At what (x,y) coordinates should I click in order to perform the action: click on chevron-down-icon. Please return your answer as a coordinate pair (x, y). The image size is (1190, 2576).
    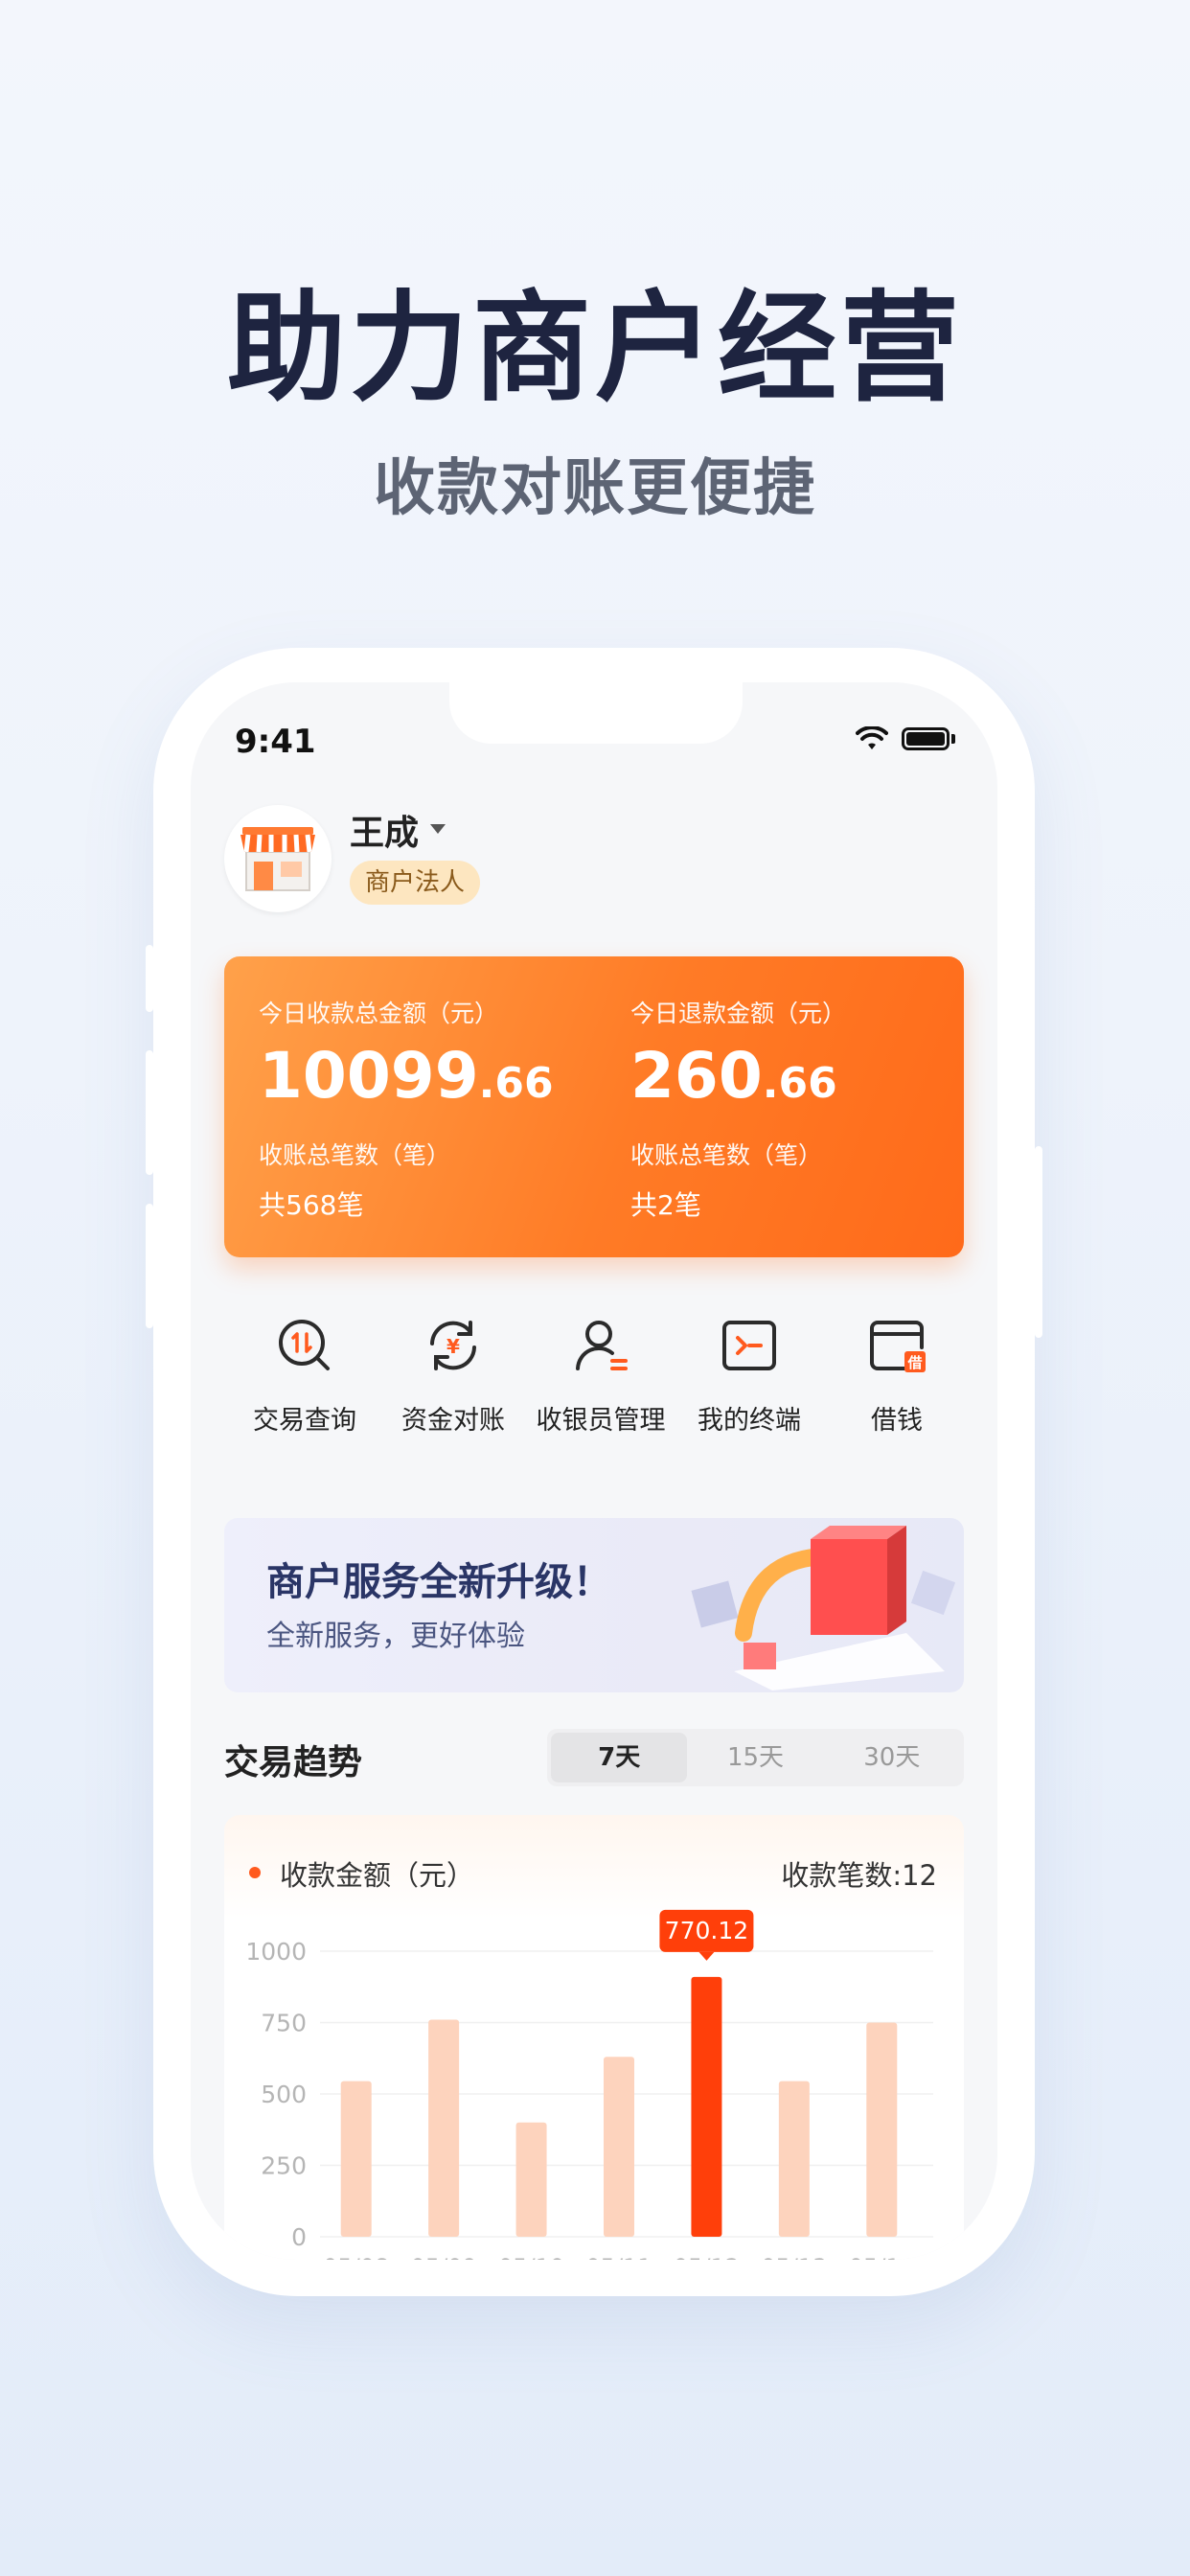
    Looking at the image, I should click on (438, 829).